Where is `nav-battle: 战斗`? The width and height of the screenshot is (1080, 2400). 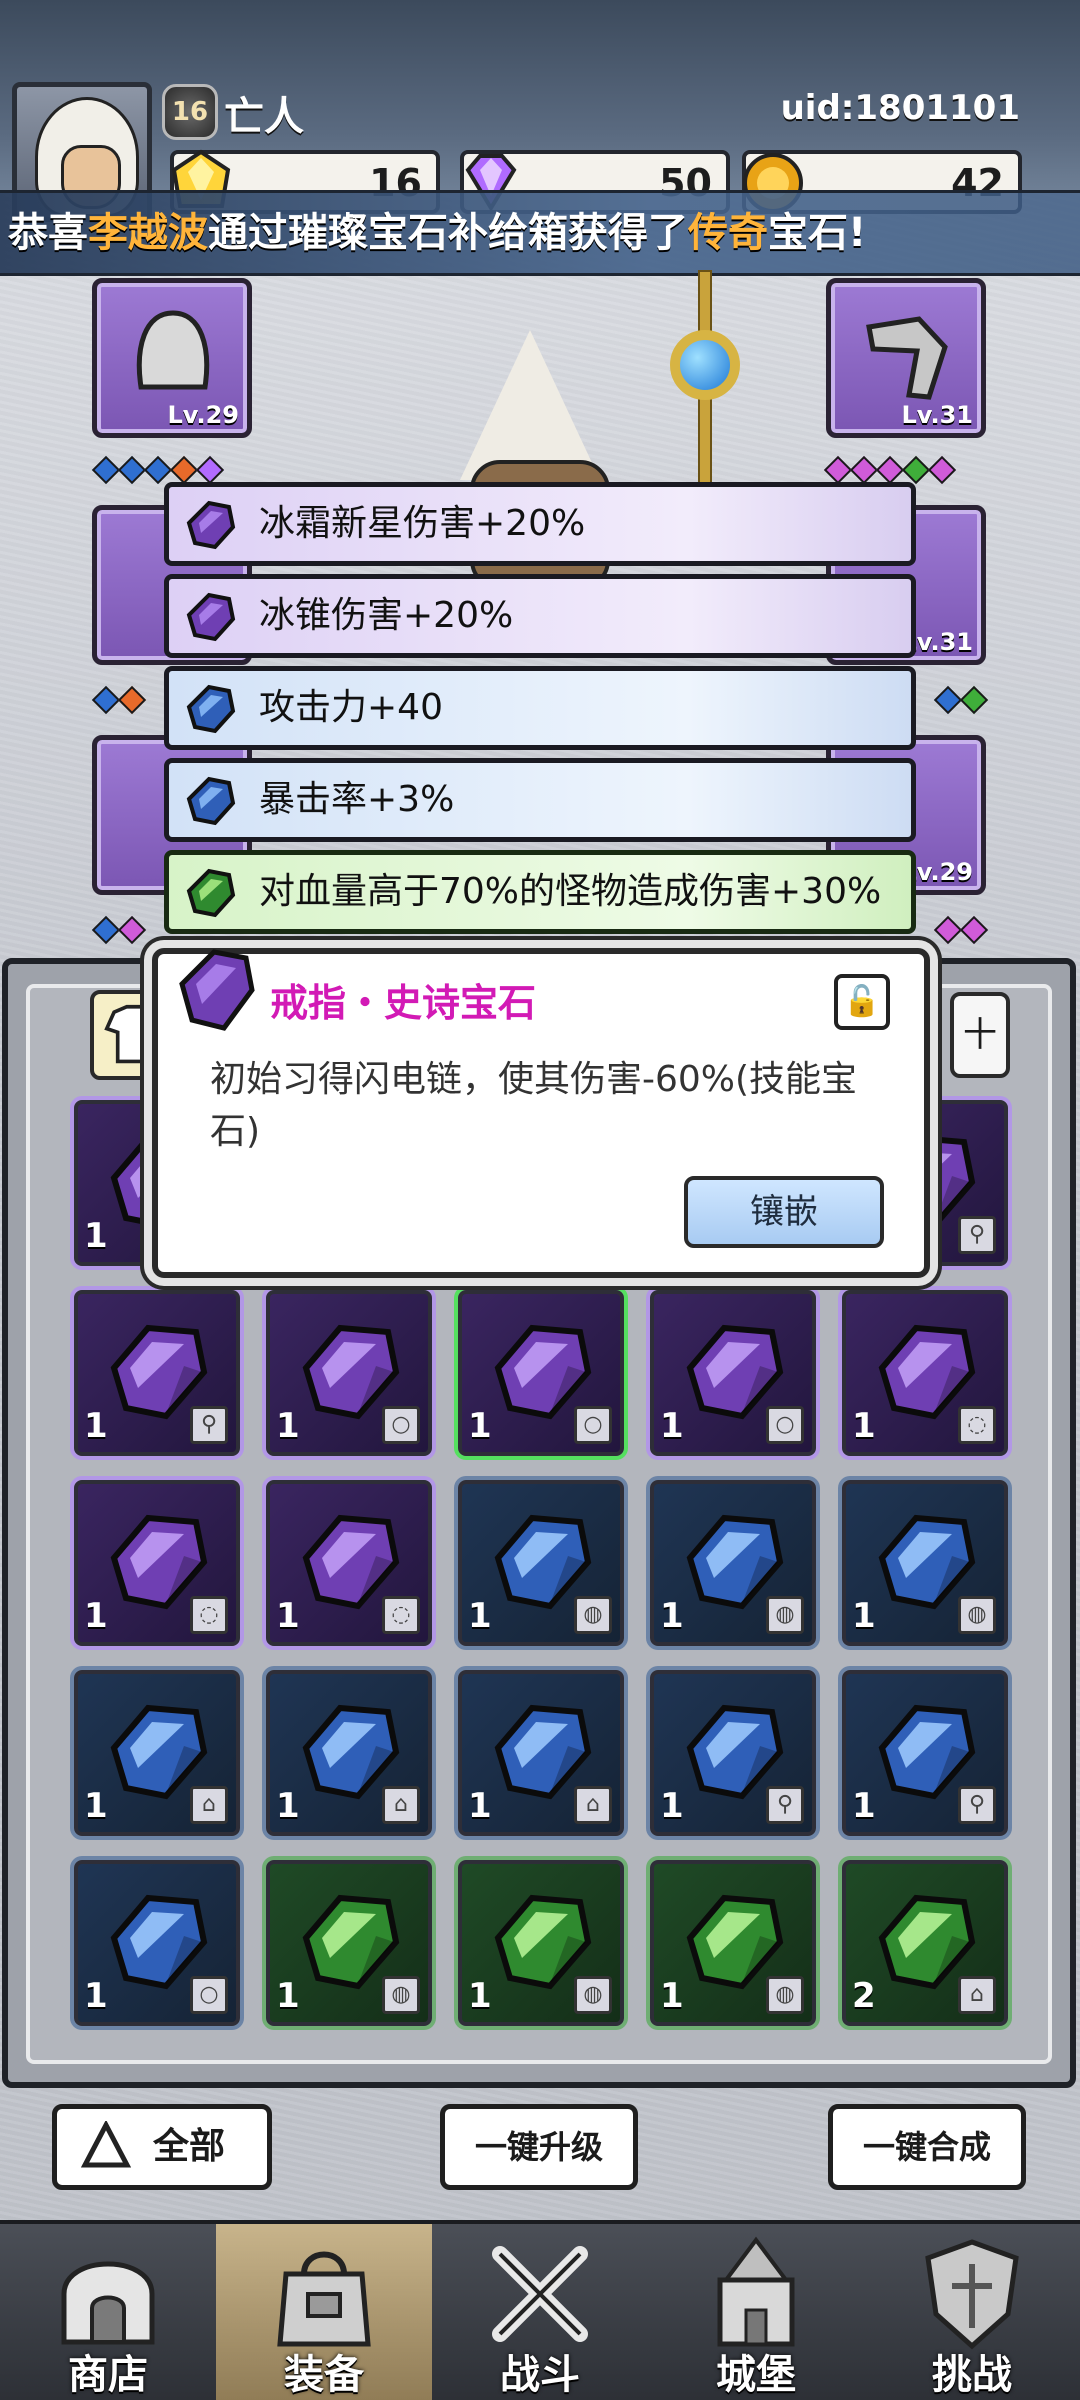
nav-battle: 战斗 is located at coordinates (540, 2312).